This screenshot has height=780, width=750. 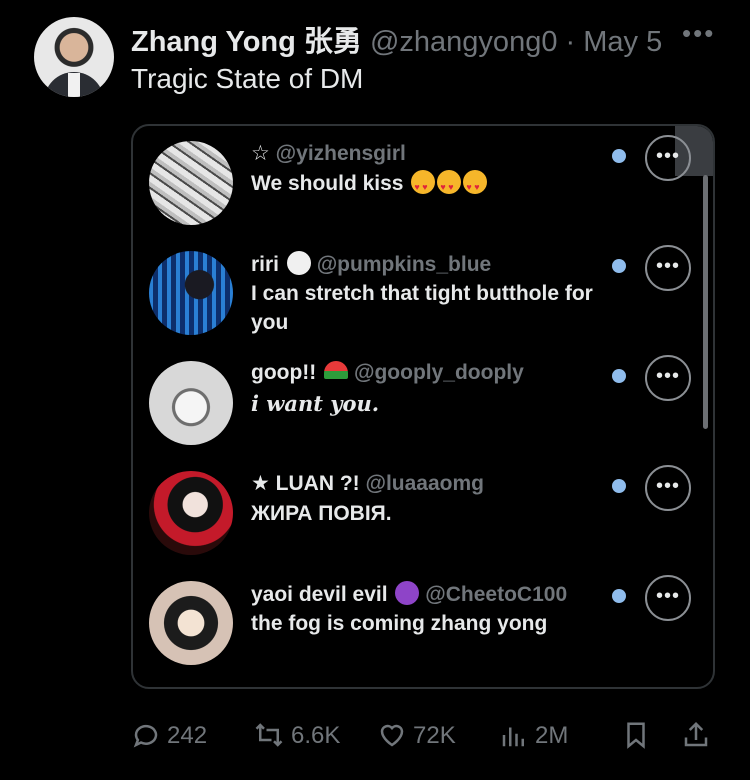 What do you see at coordinates (463, 42) in the screenshot?
I see `author-handle: @zhangyong0` at bounding box center [463, 42].